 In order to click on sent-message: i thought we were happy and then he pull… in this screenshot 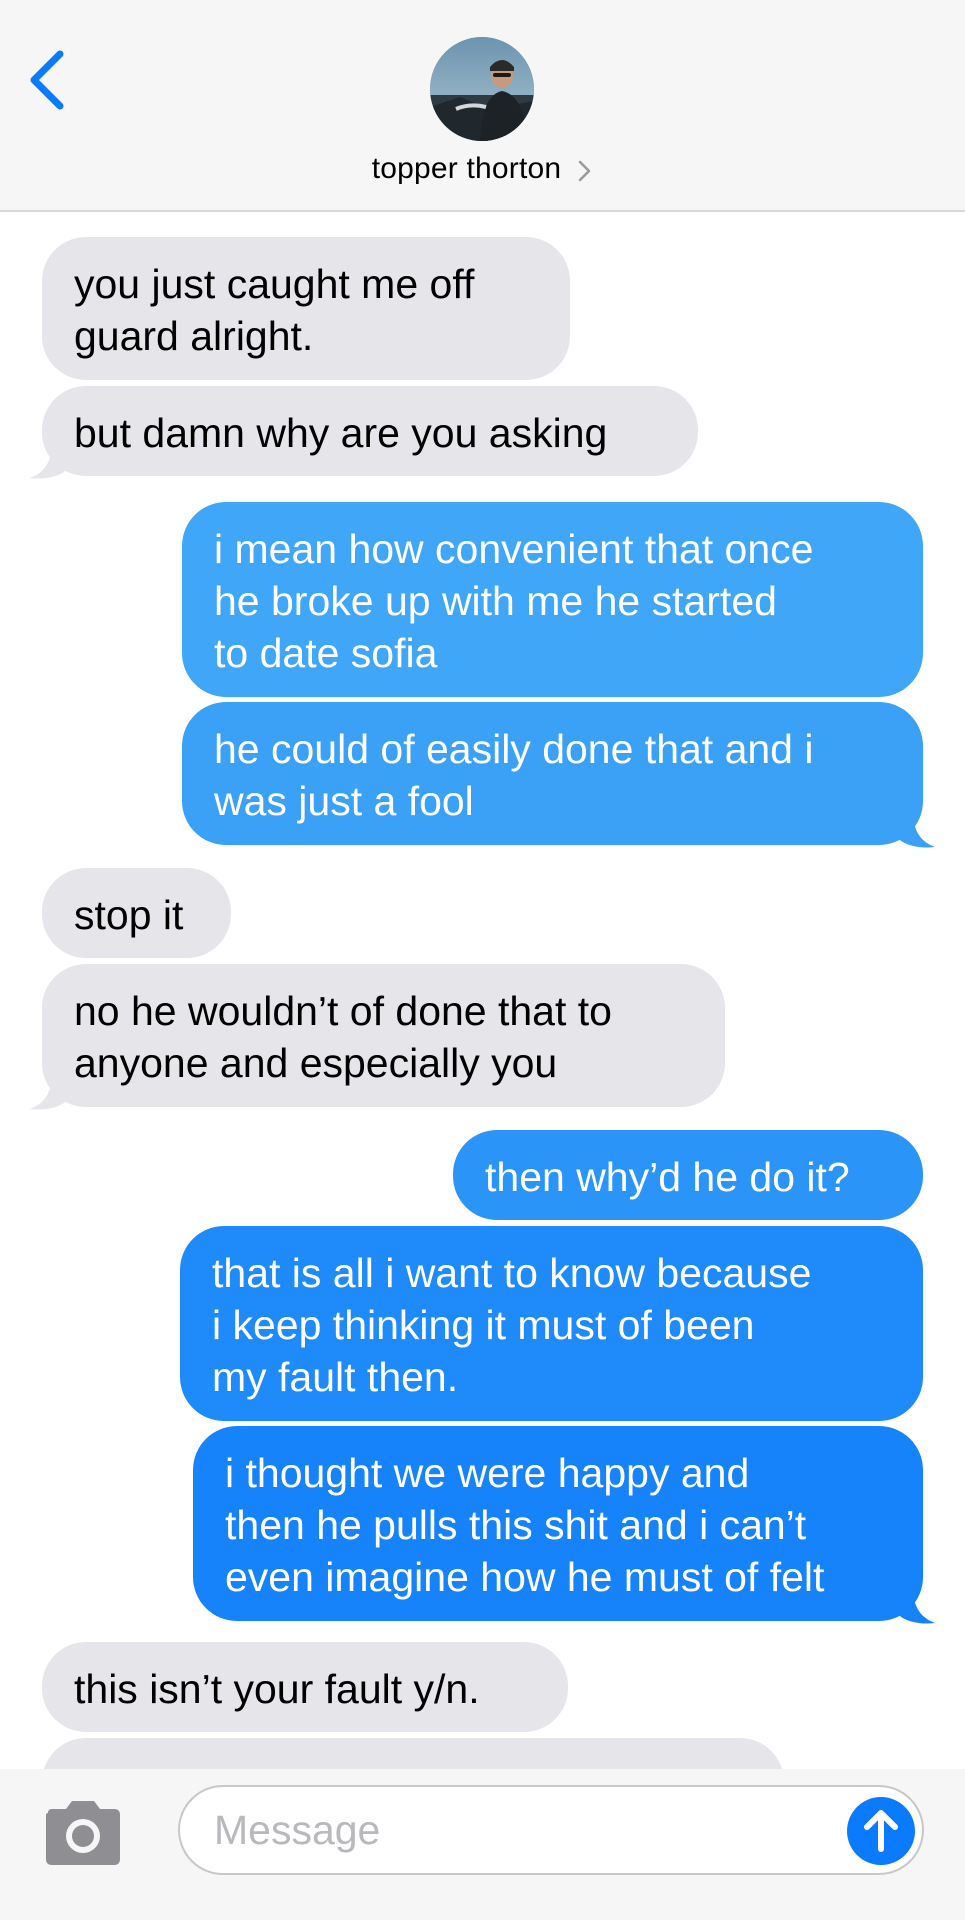, I will do `click(558, 1523)`.